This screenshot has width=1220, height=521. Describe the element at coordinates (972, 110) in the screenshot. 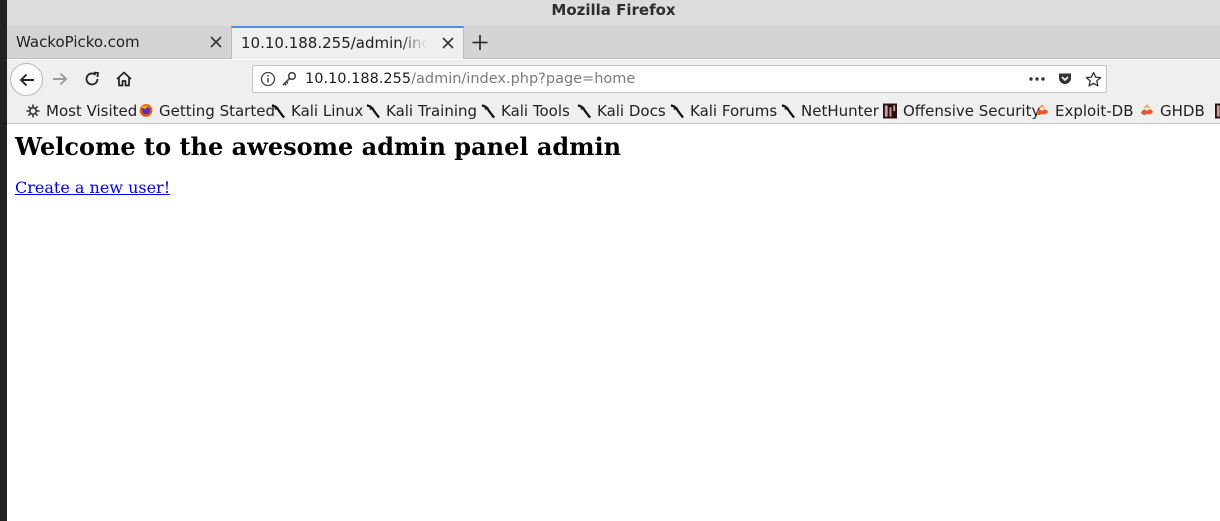

I see `bookmark-label: Offensive Security` at that location.